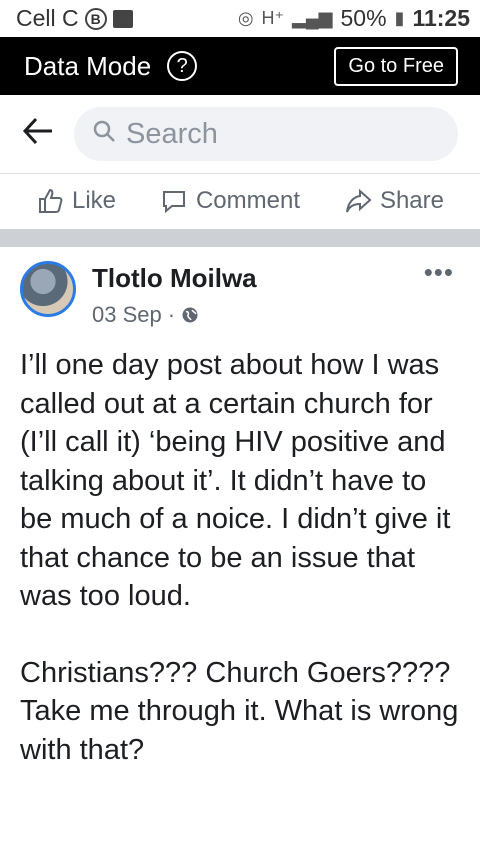 The image size is (480, 854). Describe the element at coordinates (312, 18) in the screenshot. I see `signal-icon: ▂▄▆` at that location.